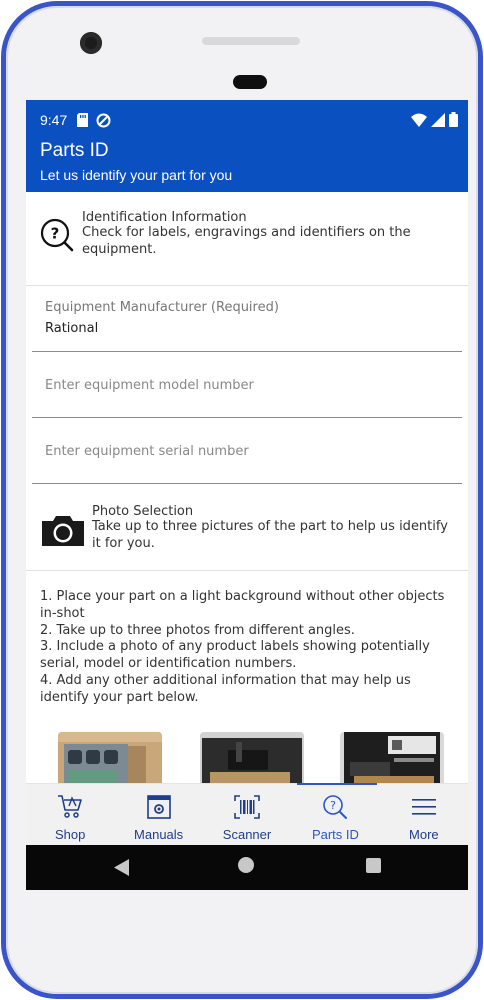 The height and width of the screenshot is (1000, 484). I want to click on sd-card-icon, so click(83, 120).